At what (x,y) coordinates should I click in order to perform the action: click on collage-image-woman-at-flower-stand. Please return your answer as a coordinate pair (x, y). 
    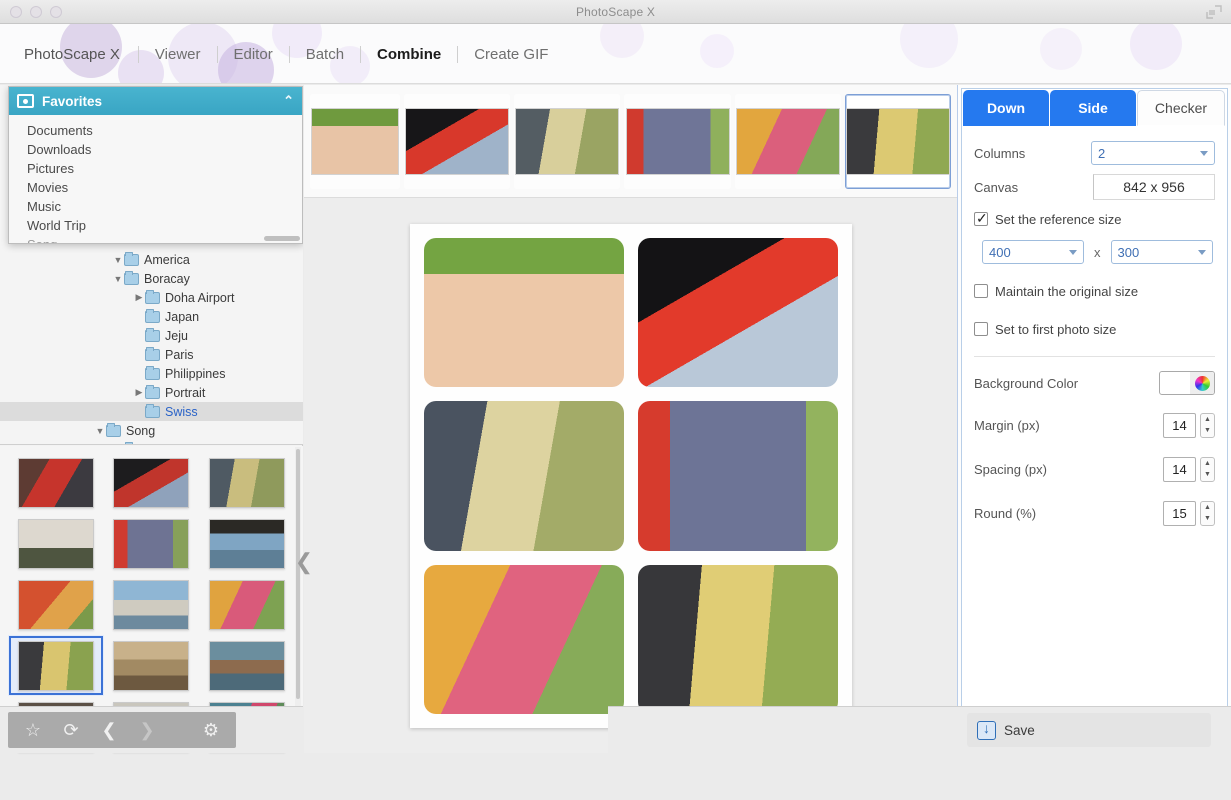
    Looking at the image, I should click on (737, 639).